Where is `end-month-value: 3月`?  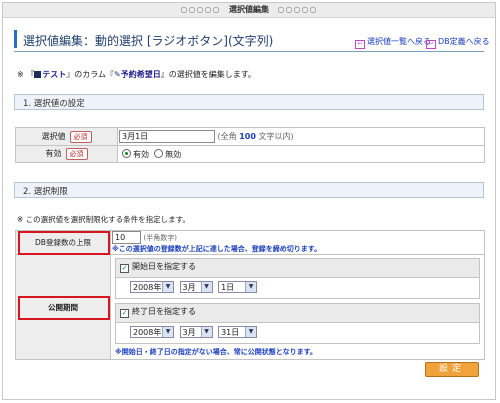 end-month-value: 3月 is located at coordinates (189, 332).